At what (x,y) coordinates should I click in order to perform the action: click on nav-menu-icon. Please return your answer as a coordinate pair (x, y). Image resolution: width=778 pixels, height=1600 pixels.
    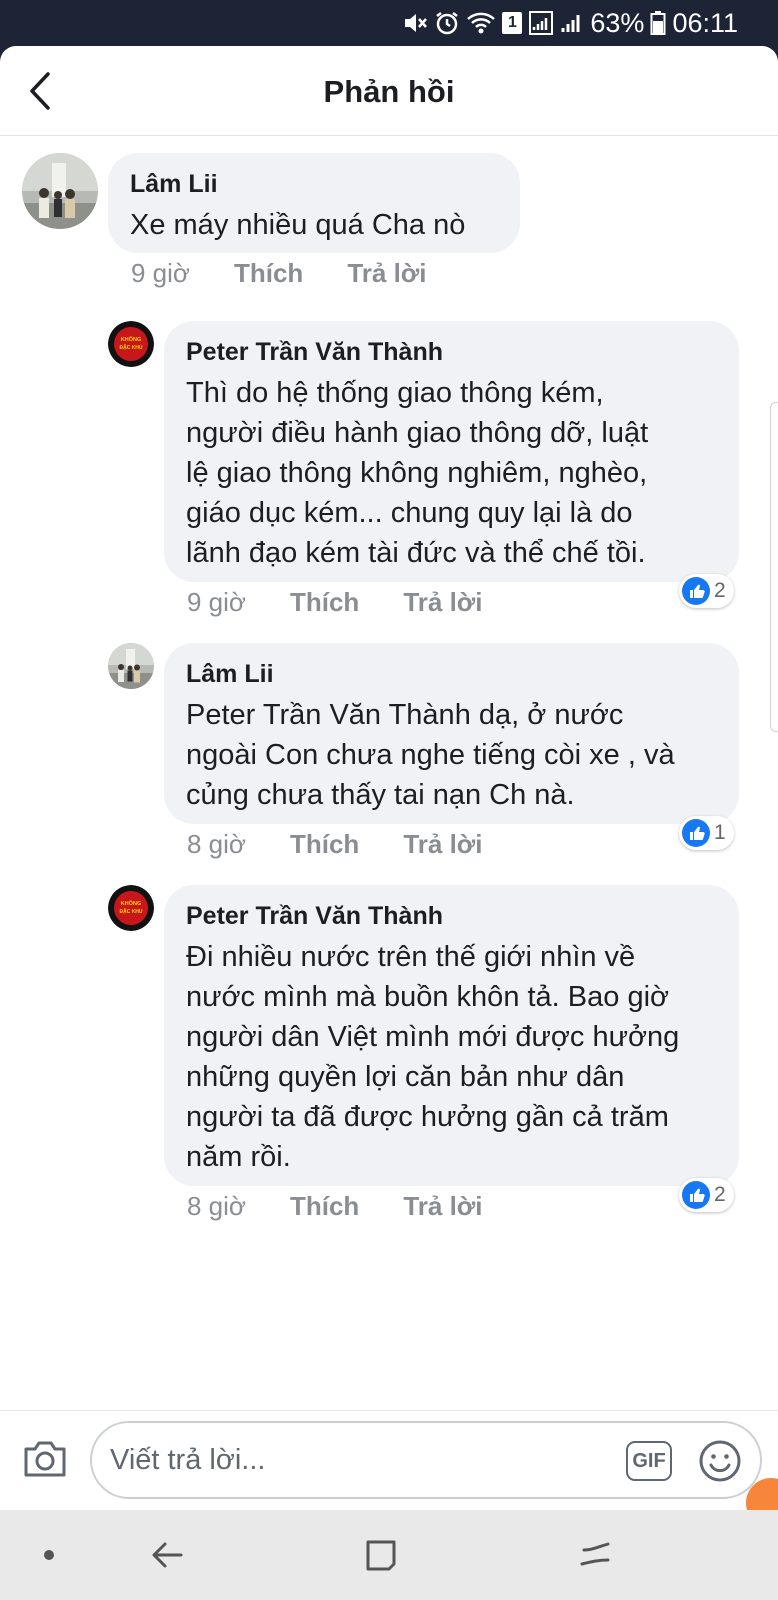
    Looking at the image, I should click on (595, 1554).